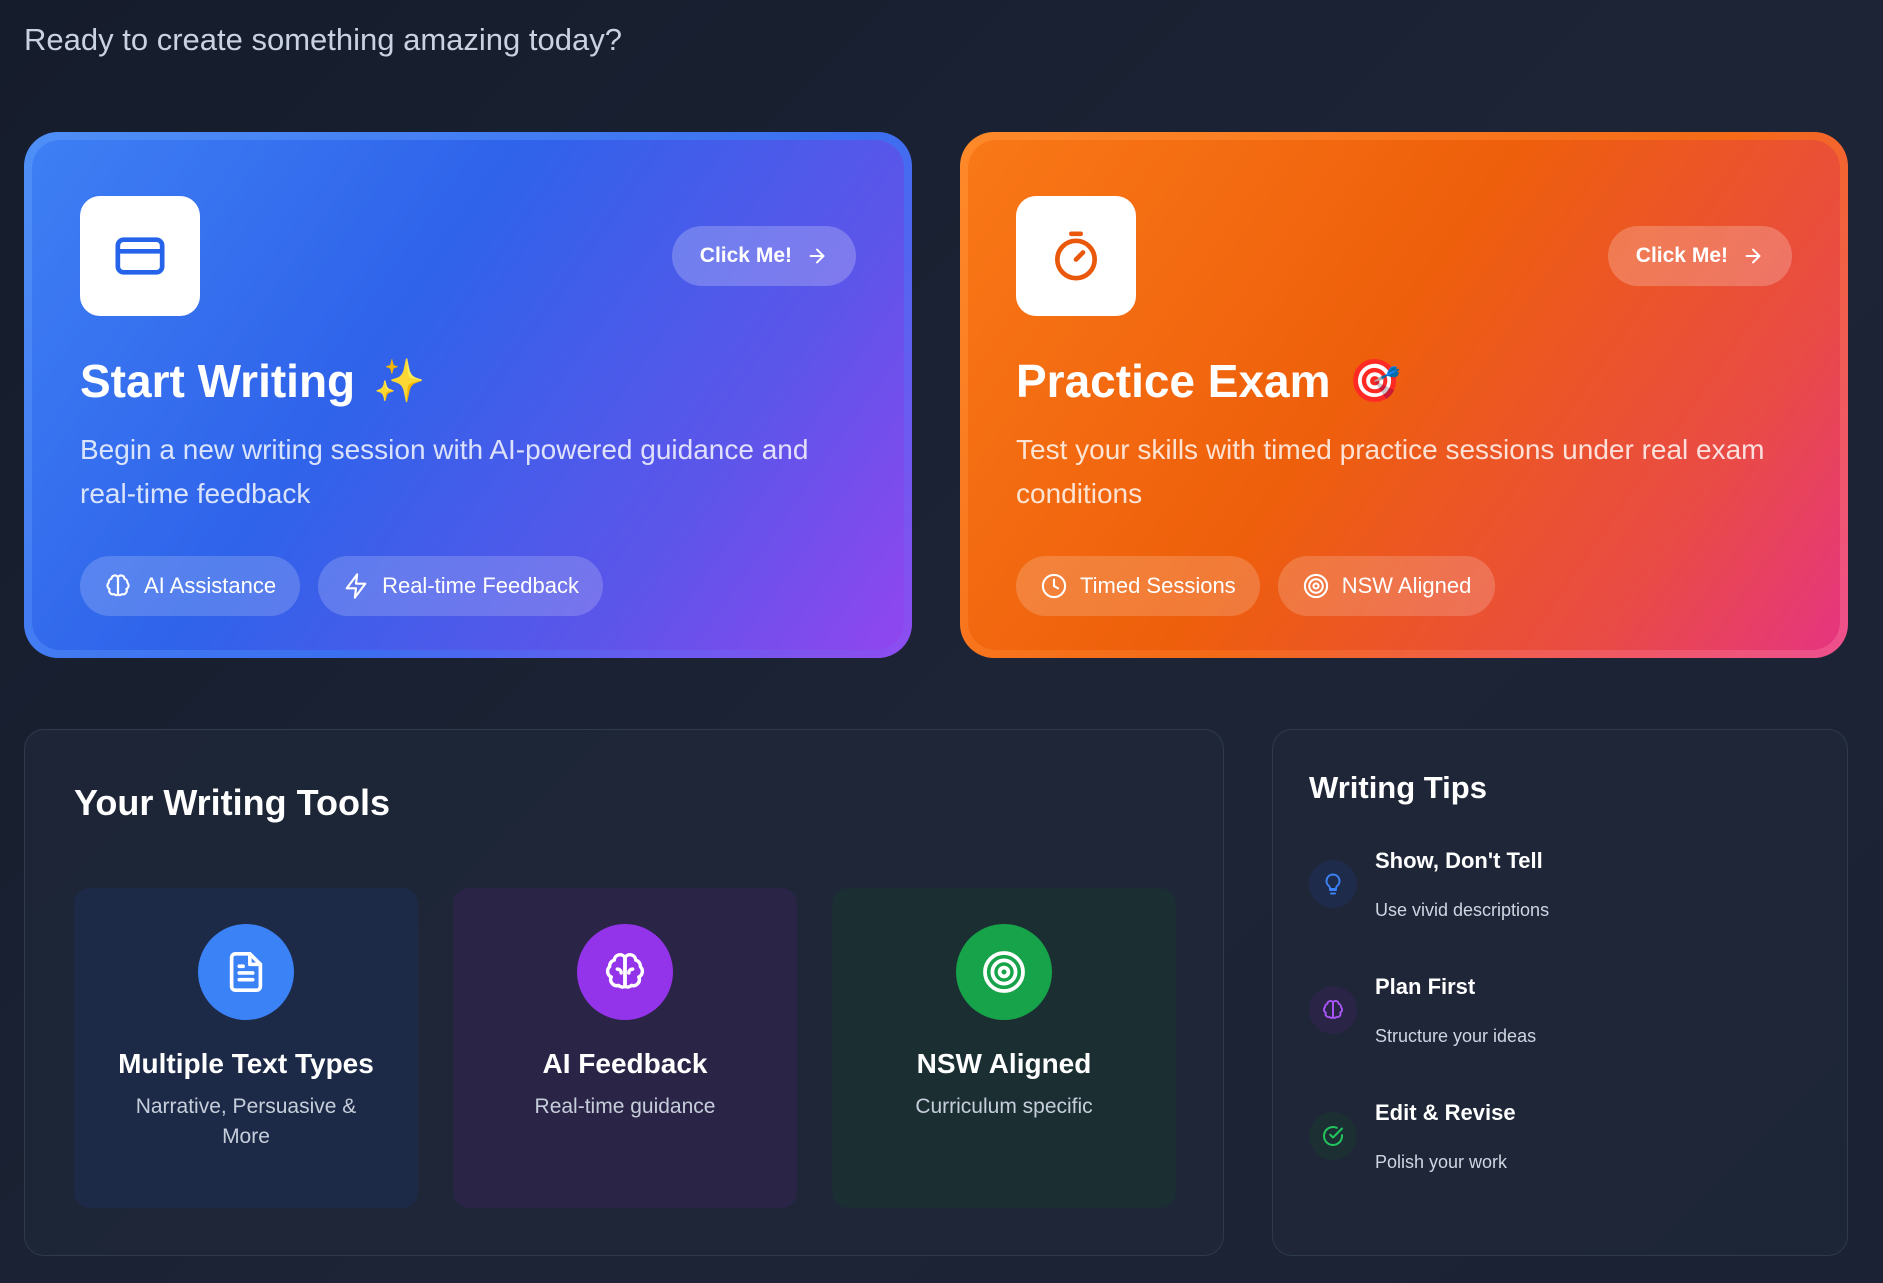  I want to click on tool-subtitle: Real-time guidance, so click(625, 1106).